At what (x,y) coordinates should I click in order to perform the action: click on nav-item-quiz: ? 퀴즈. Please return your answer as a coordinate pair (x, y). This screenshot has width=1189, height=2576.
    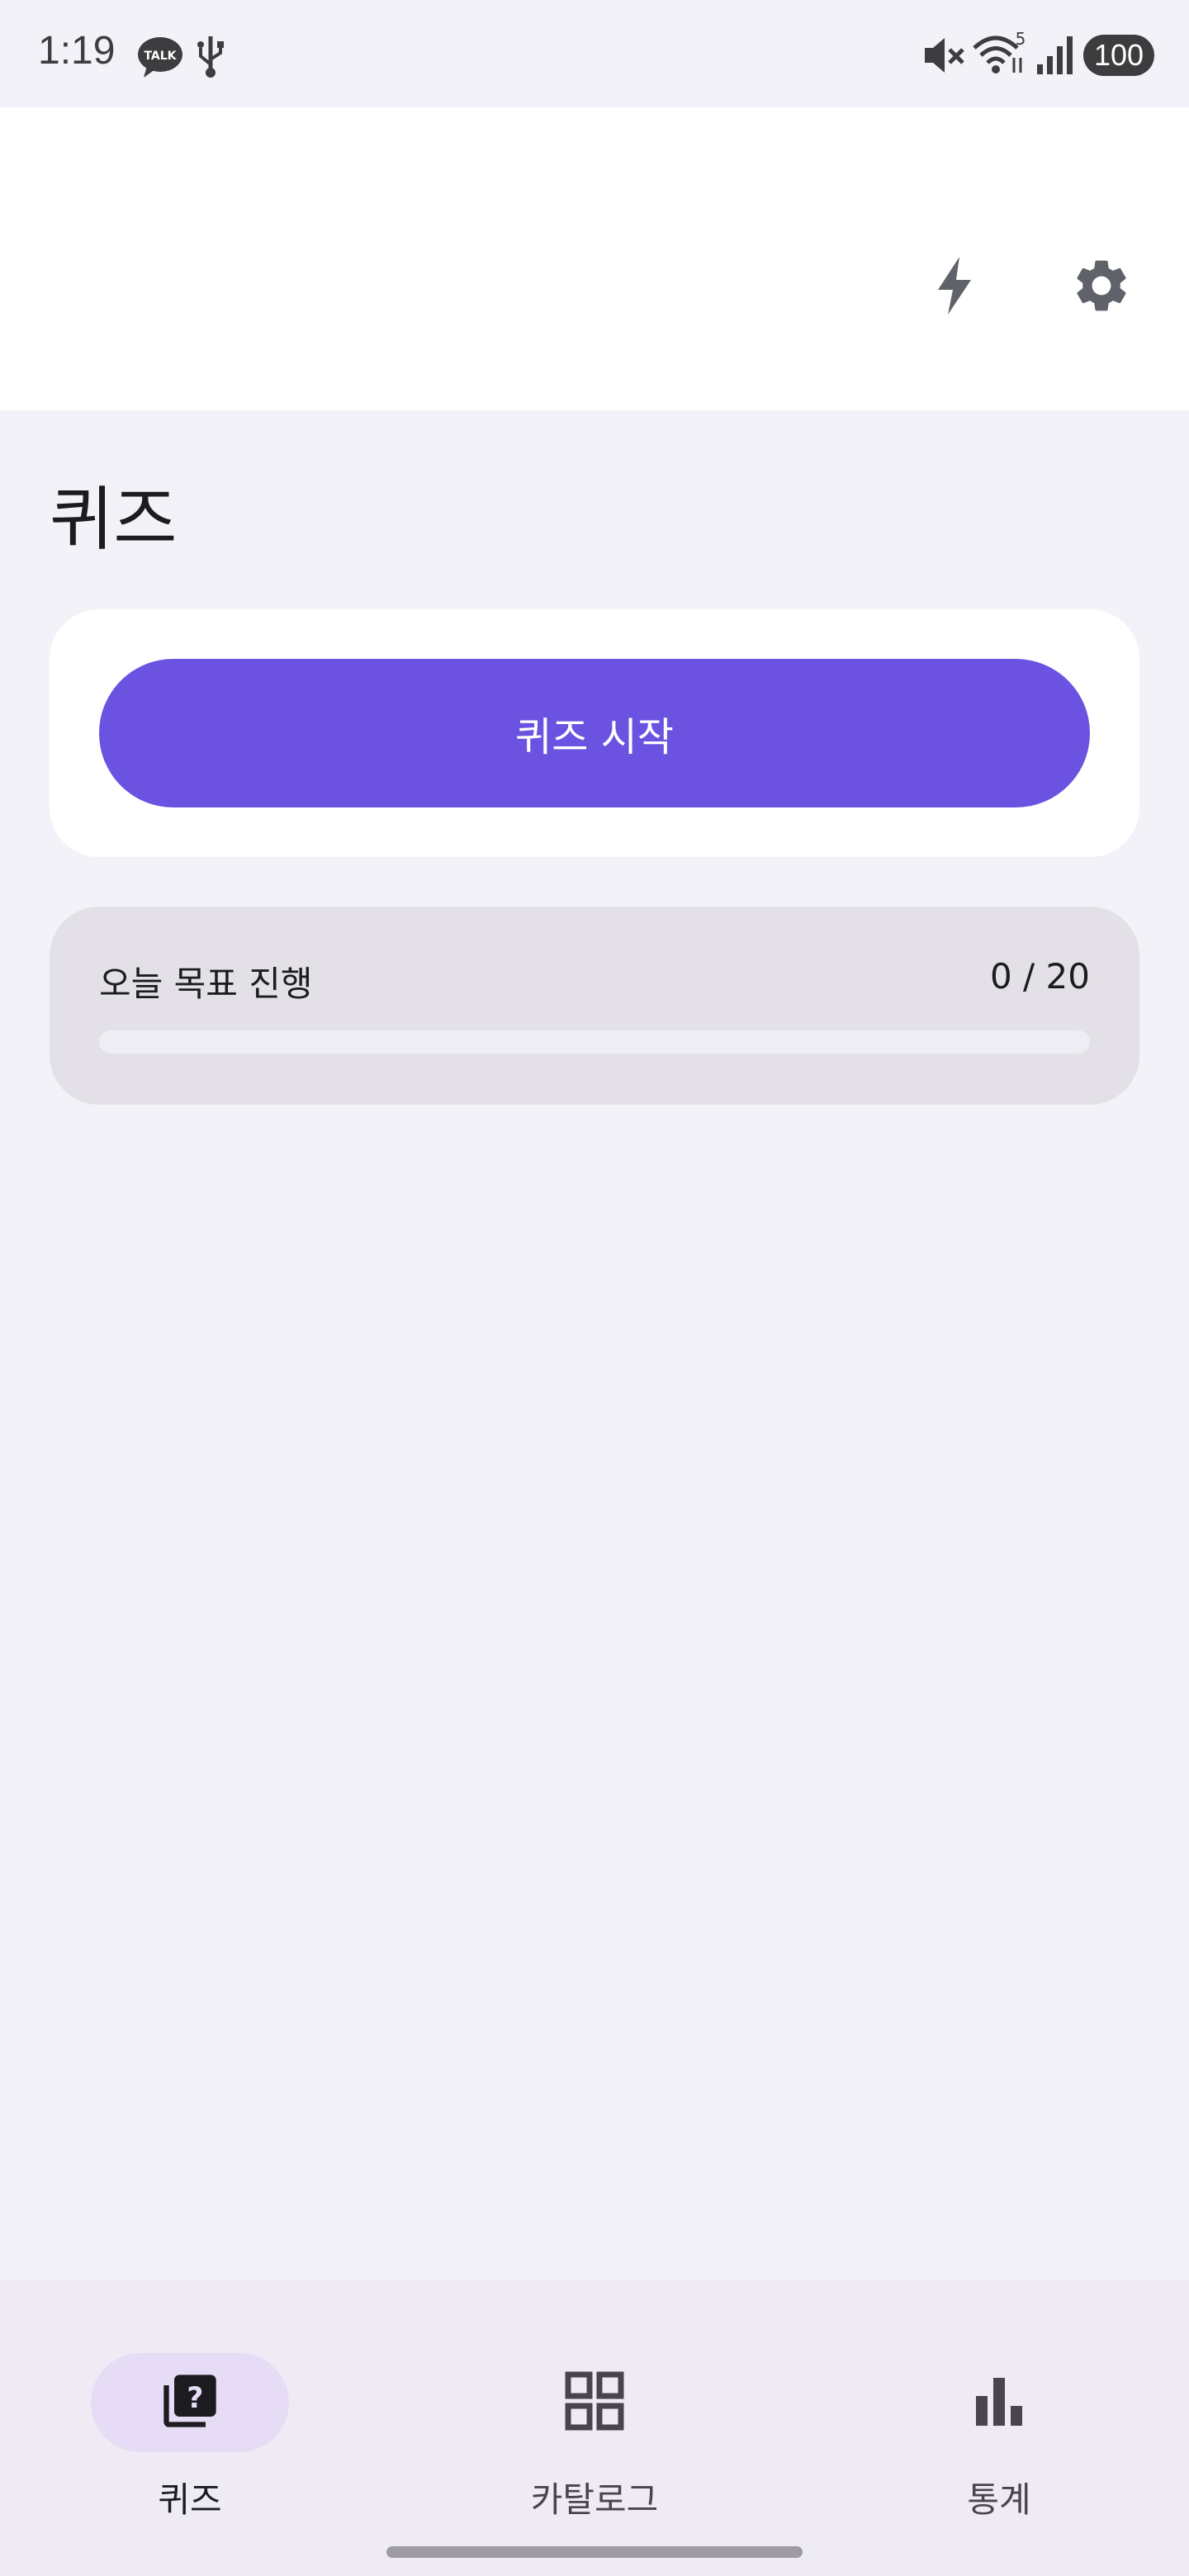
    Looking at the image, I should click on (190, 2417).